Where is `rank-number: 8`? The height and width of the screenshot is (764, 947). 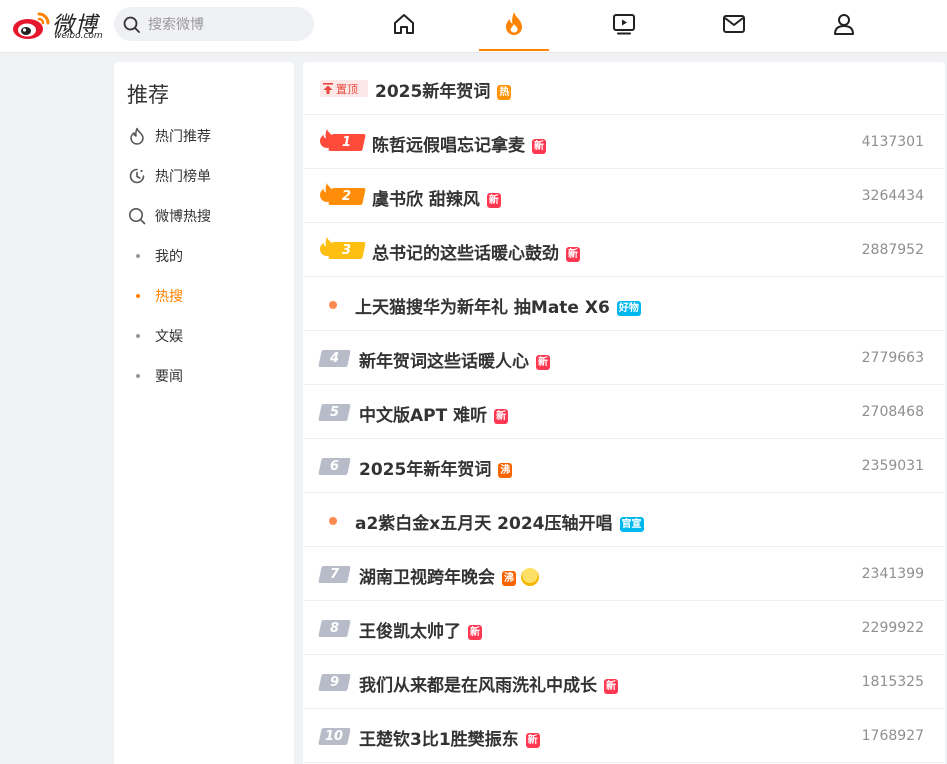 rank-number: 8 is located at coordinates (334, 628).